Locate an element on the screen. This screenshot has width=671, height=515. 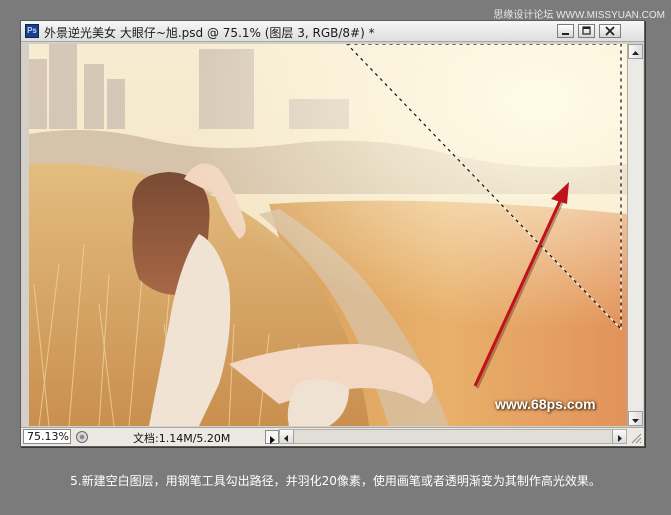
scroll-left-button is located at coordinates (287, 436).